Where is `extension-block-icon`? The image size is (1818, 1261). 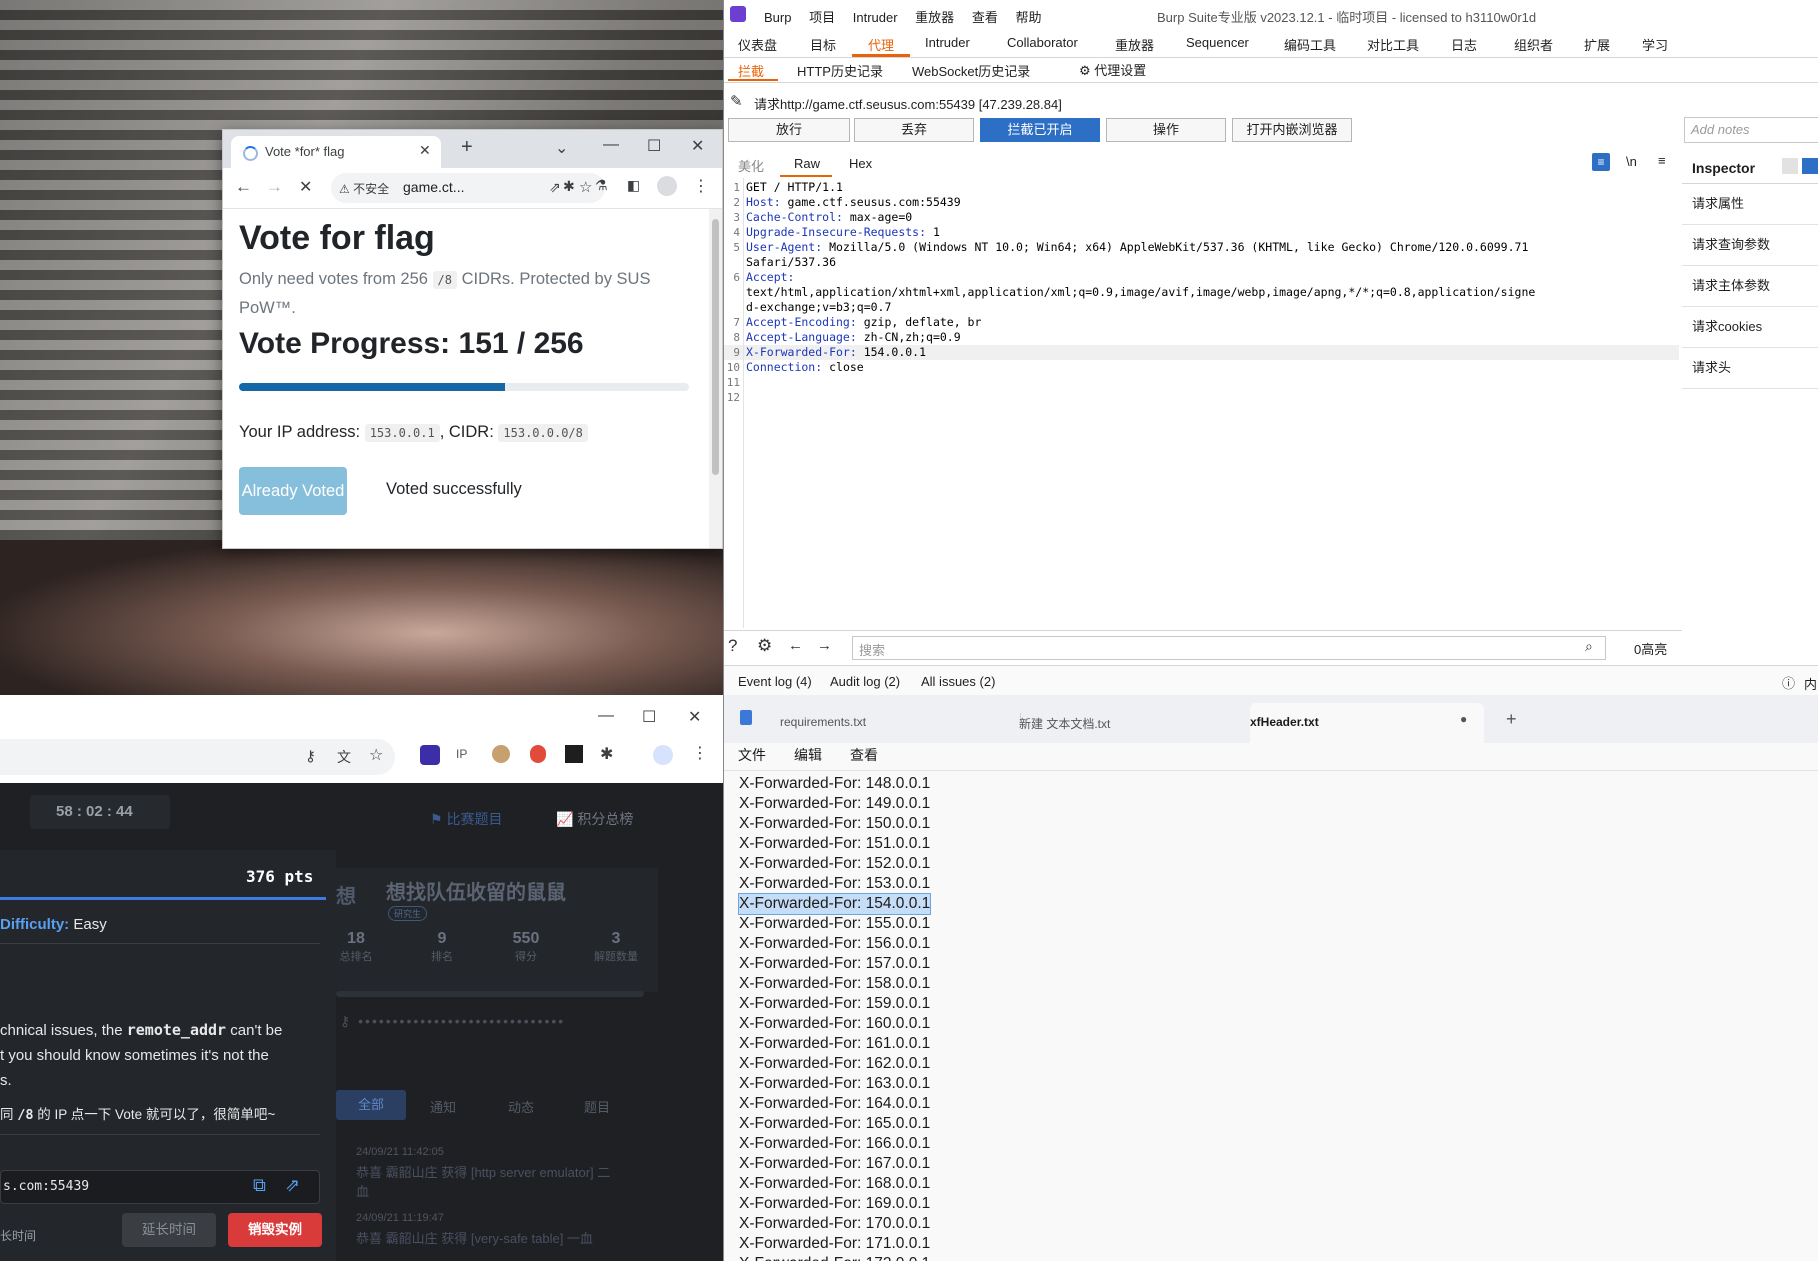
extension-block-icon is located at coordinates (538, 754).